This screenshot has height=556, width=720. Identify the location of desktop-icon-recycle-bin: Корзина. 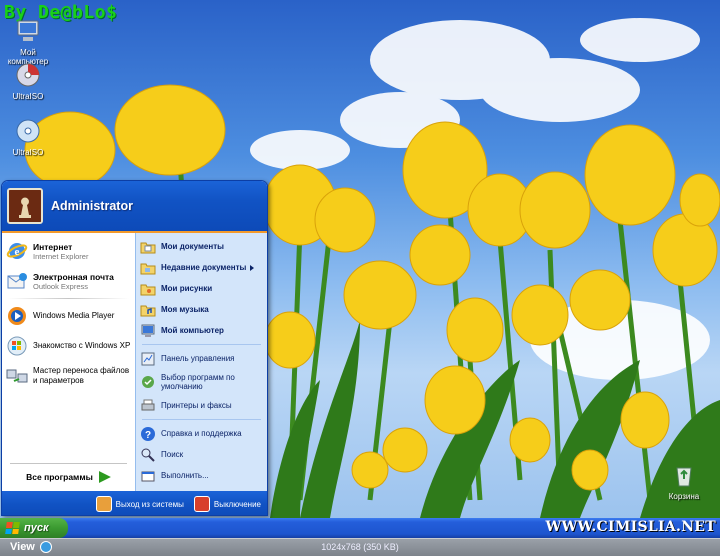
(684, 481).